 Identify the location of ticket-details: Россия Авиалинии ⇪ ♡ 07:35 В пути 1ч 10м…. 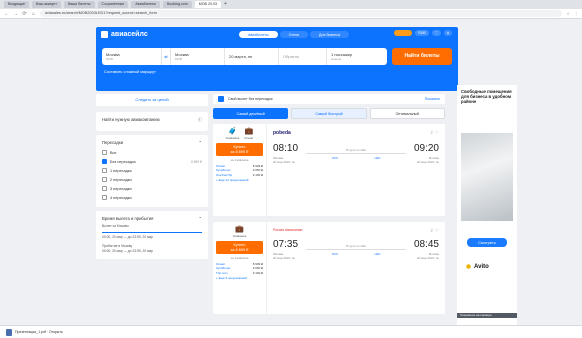
(356, 244).